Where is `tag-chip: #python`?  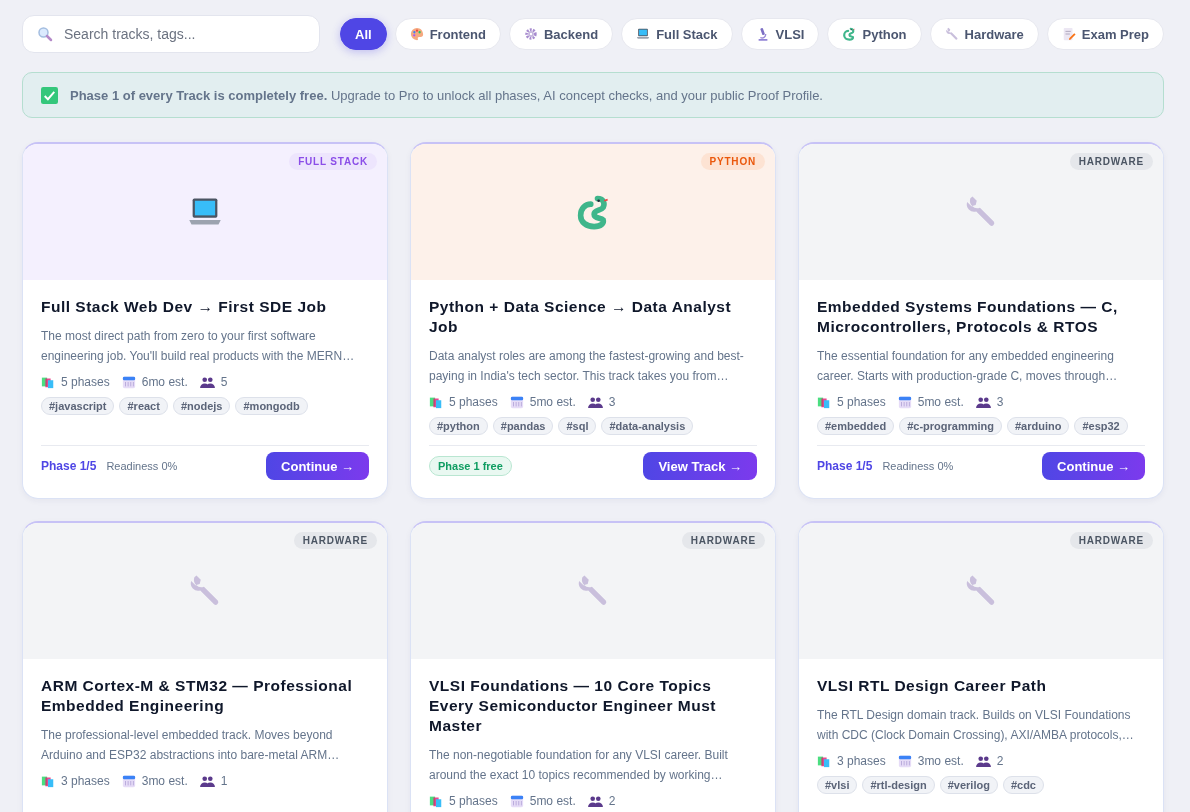 tag-chip: #python is located at coordinates (458, 426).